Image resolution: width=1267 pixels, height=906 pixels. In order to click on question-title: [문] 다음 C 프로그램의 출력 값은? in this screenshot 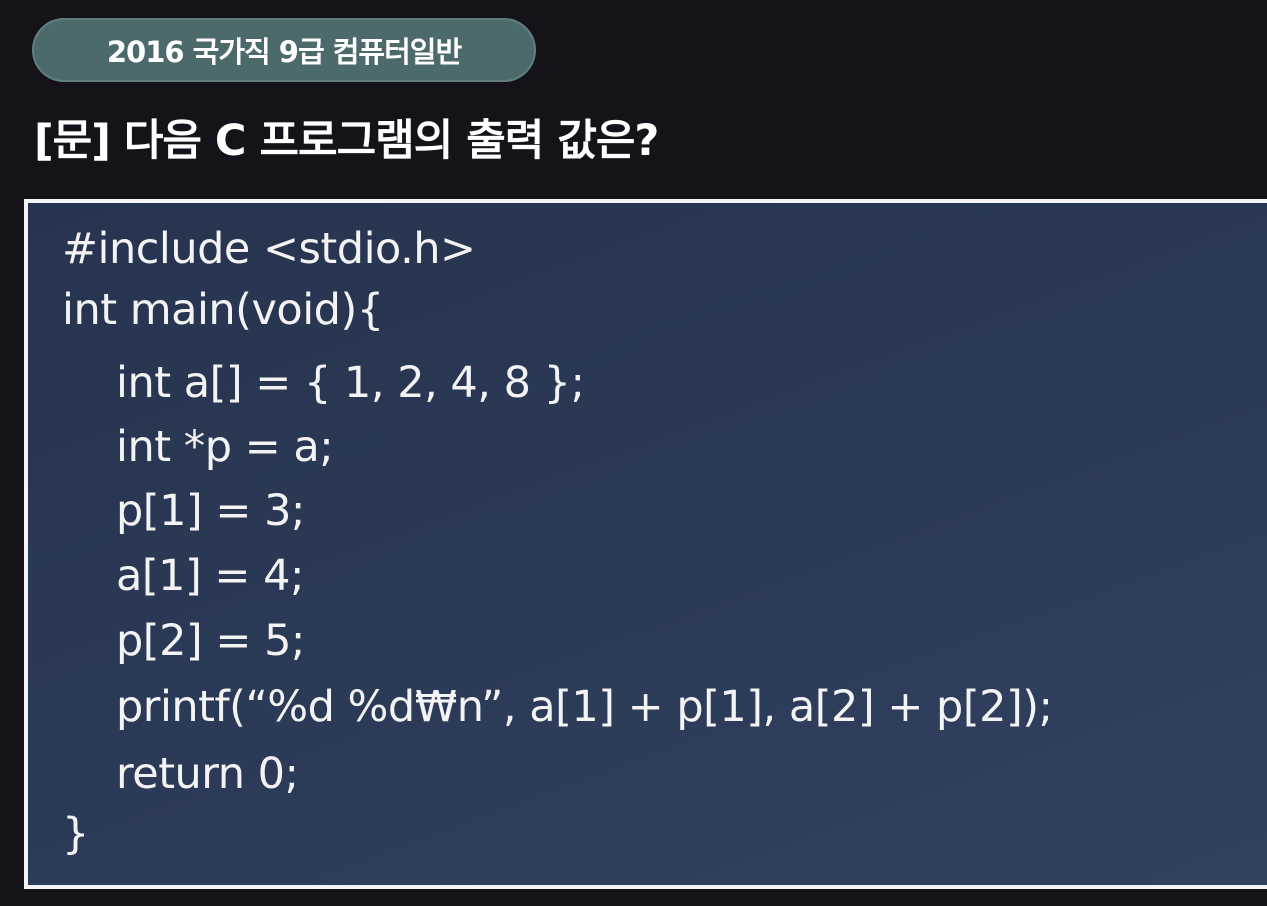, I will do `click(346, 141)`.